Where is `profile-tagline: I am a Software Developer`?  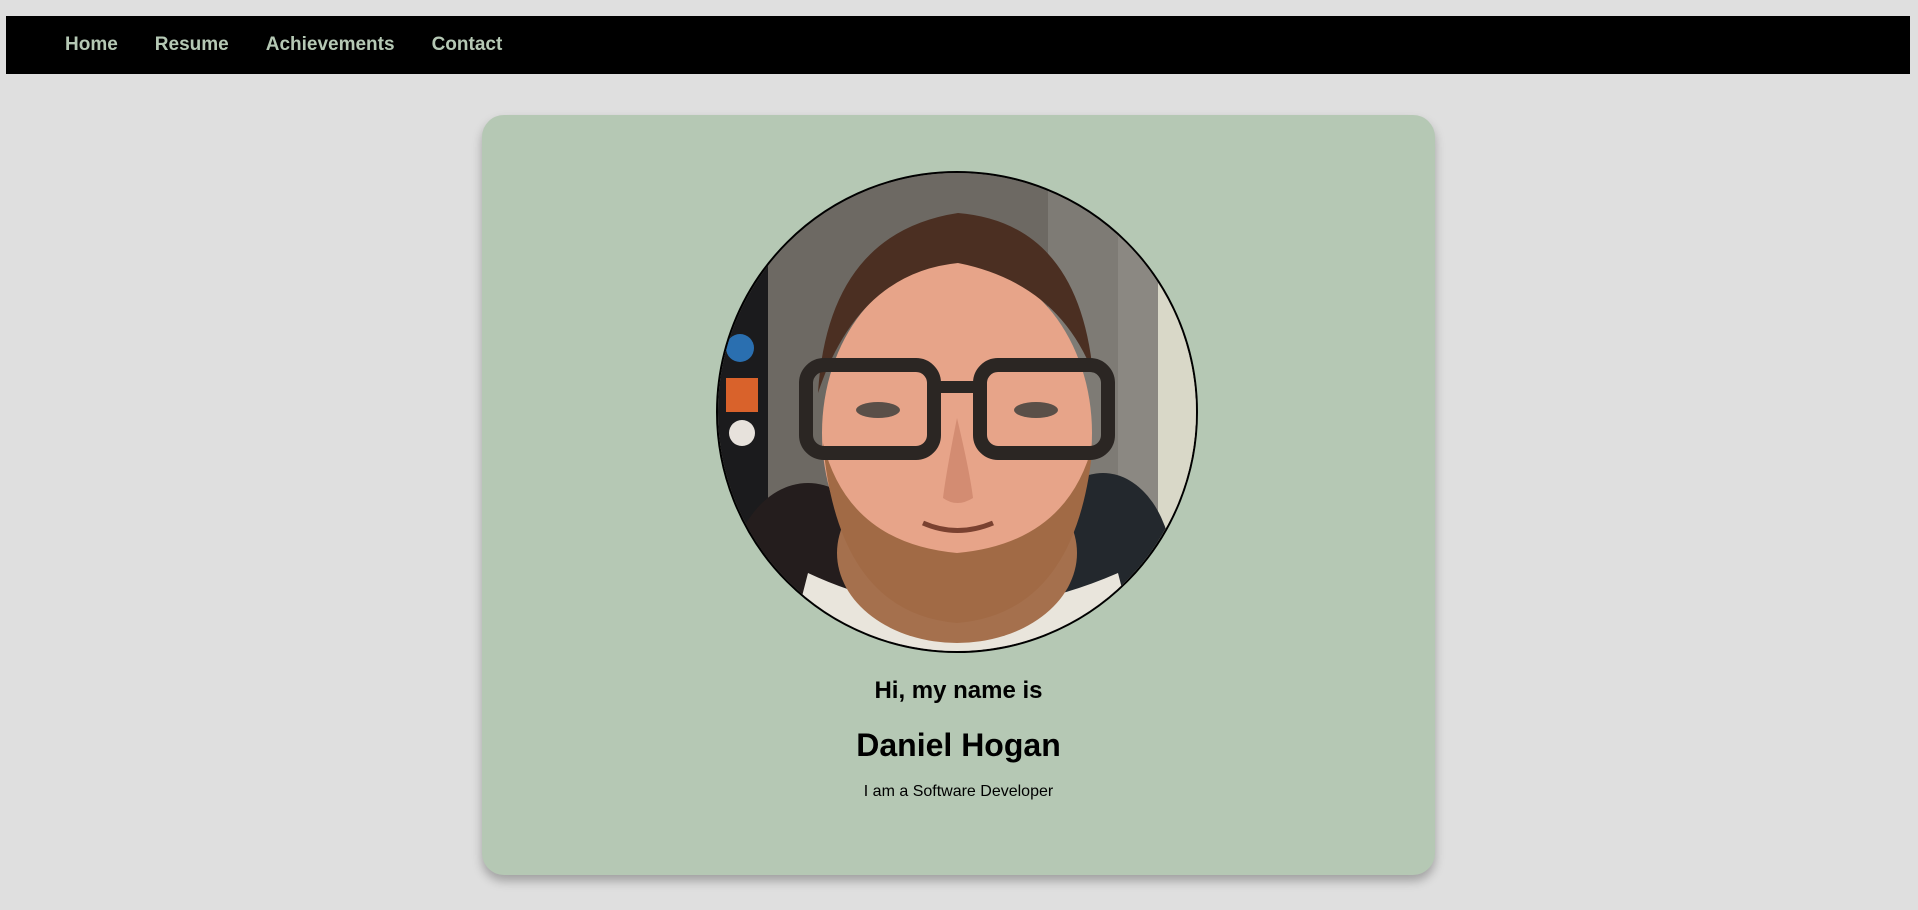 profile-tagline: I am a Software Developer is located at coordinates (958, 791).